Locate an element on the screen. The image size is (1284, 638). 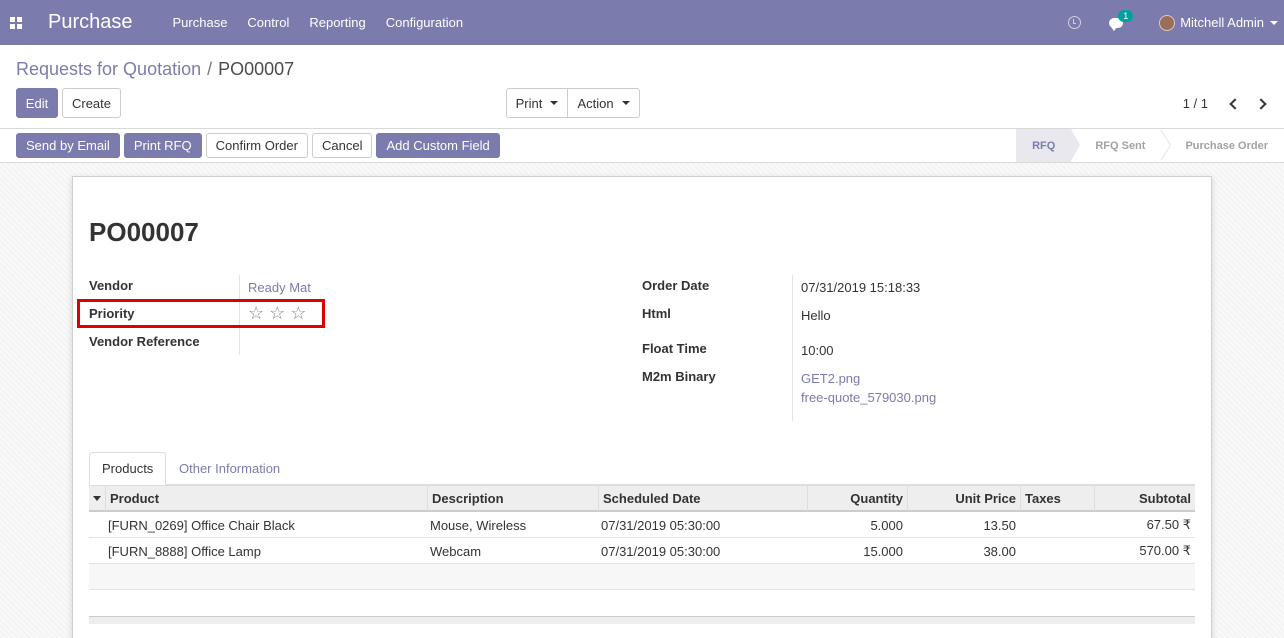
print-rfq-button: Print RFQ is located at coordinates (162, 145).